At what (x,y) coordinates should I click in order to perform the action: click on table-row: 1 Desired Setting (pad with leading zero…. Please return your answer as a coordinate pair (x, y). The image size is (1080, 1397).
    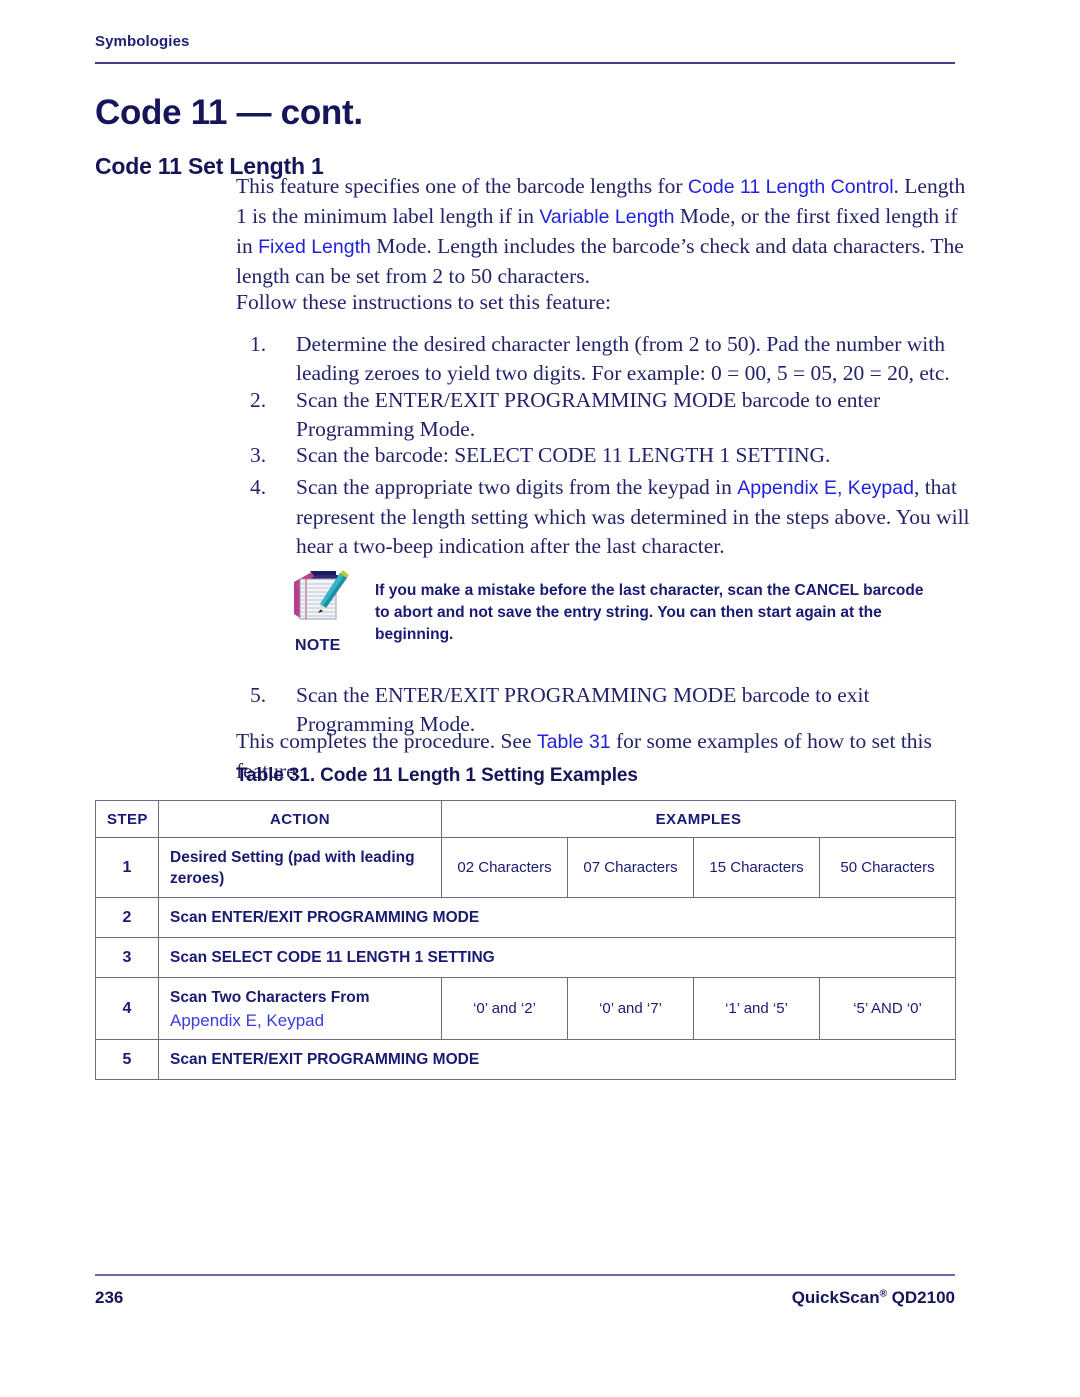
    Looking at the image, I should click on (526, 867).